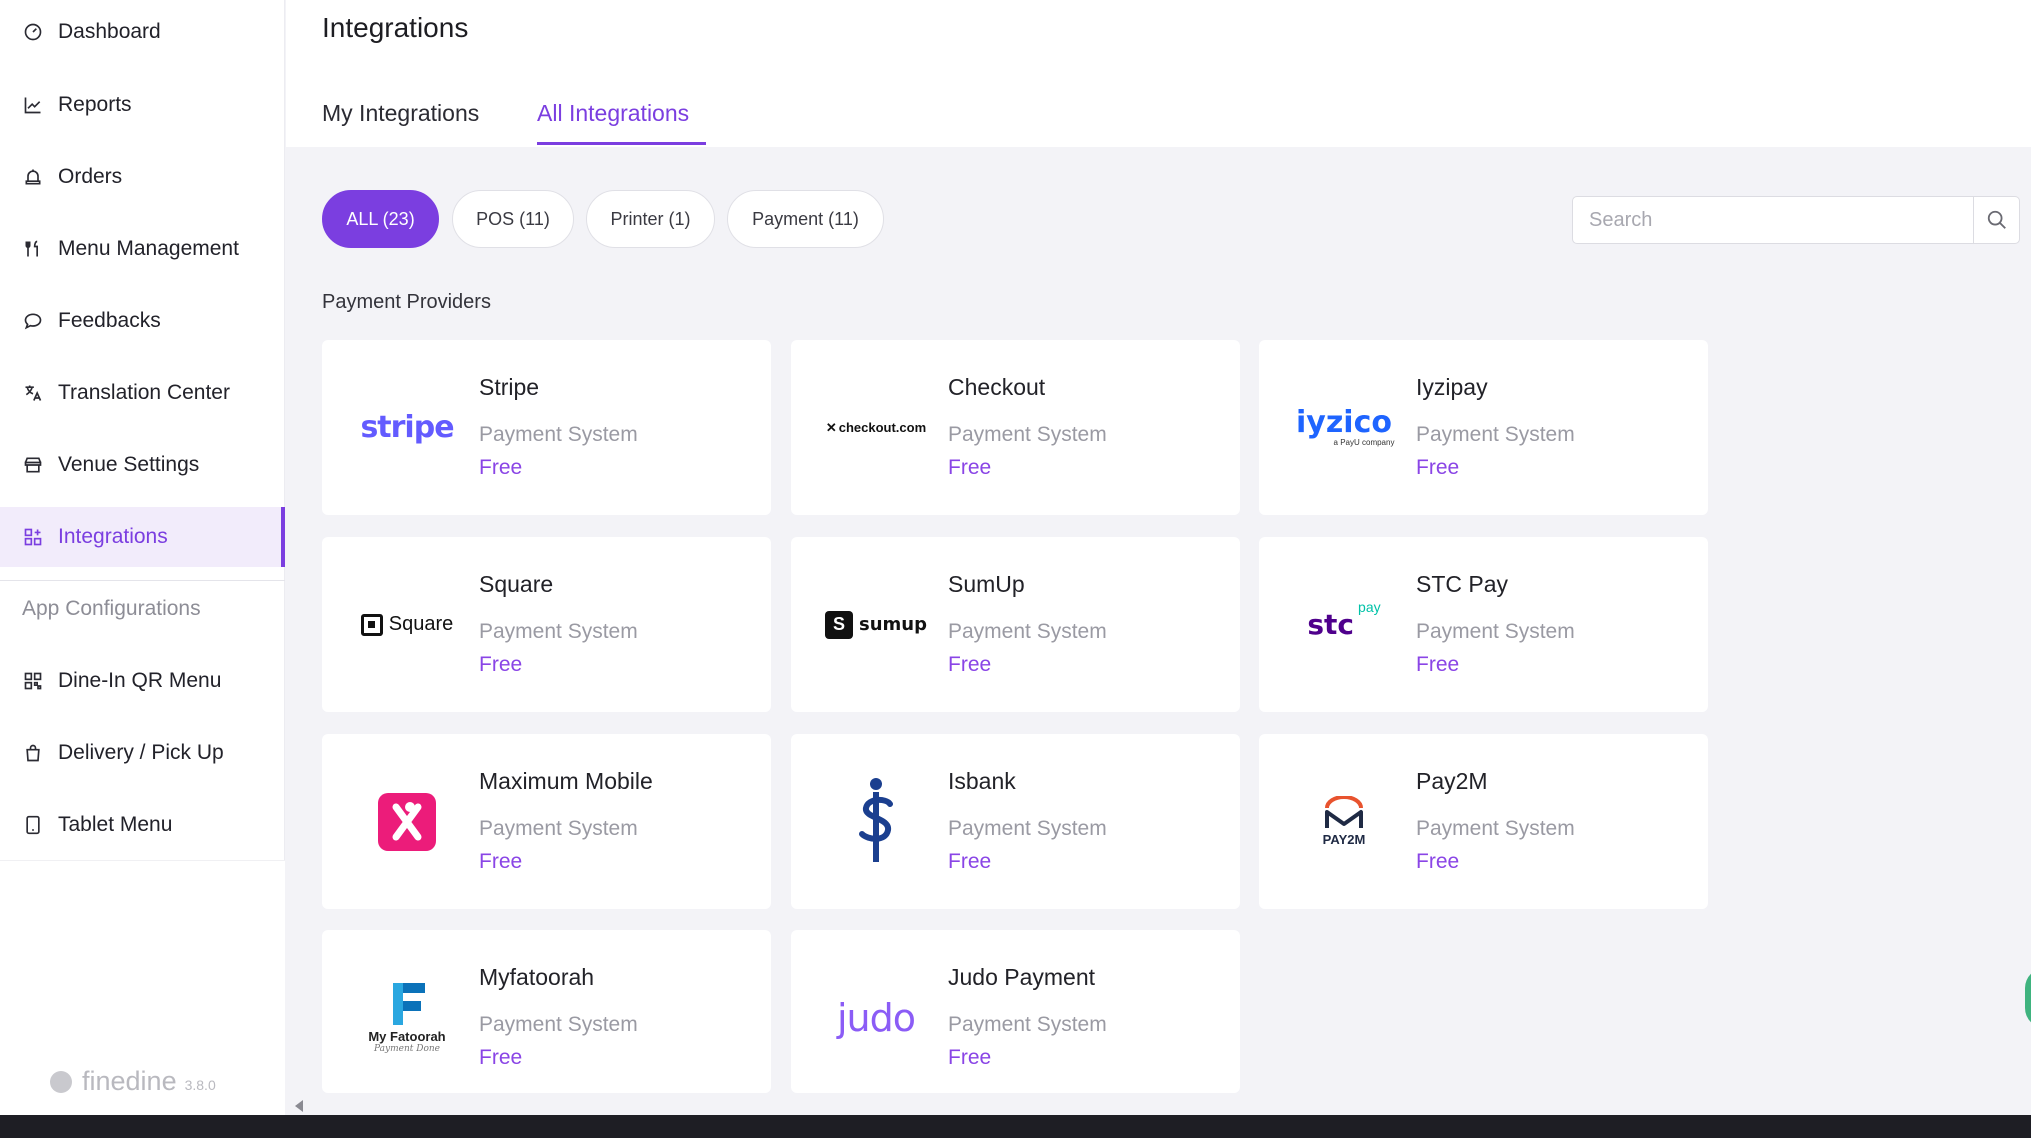 This screenshot has width=2031, height=1138. What do you see at coordinates (109, 31) in the screenshot?
I see `sidebar-item-label: Dashboard` at bounding box center [109, 31].